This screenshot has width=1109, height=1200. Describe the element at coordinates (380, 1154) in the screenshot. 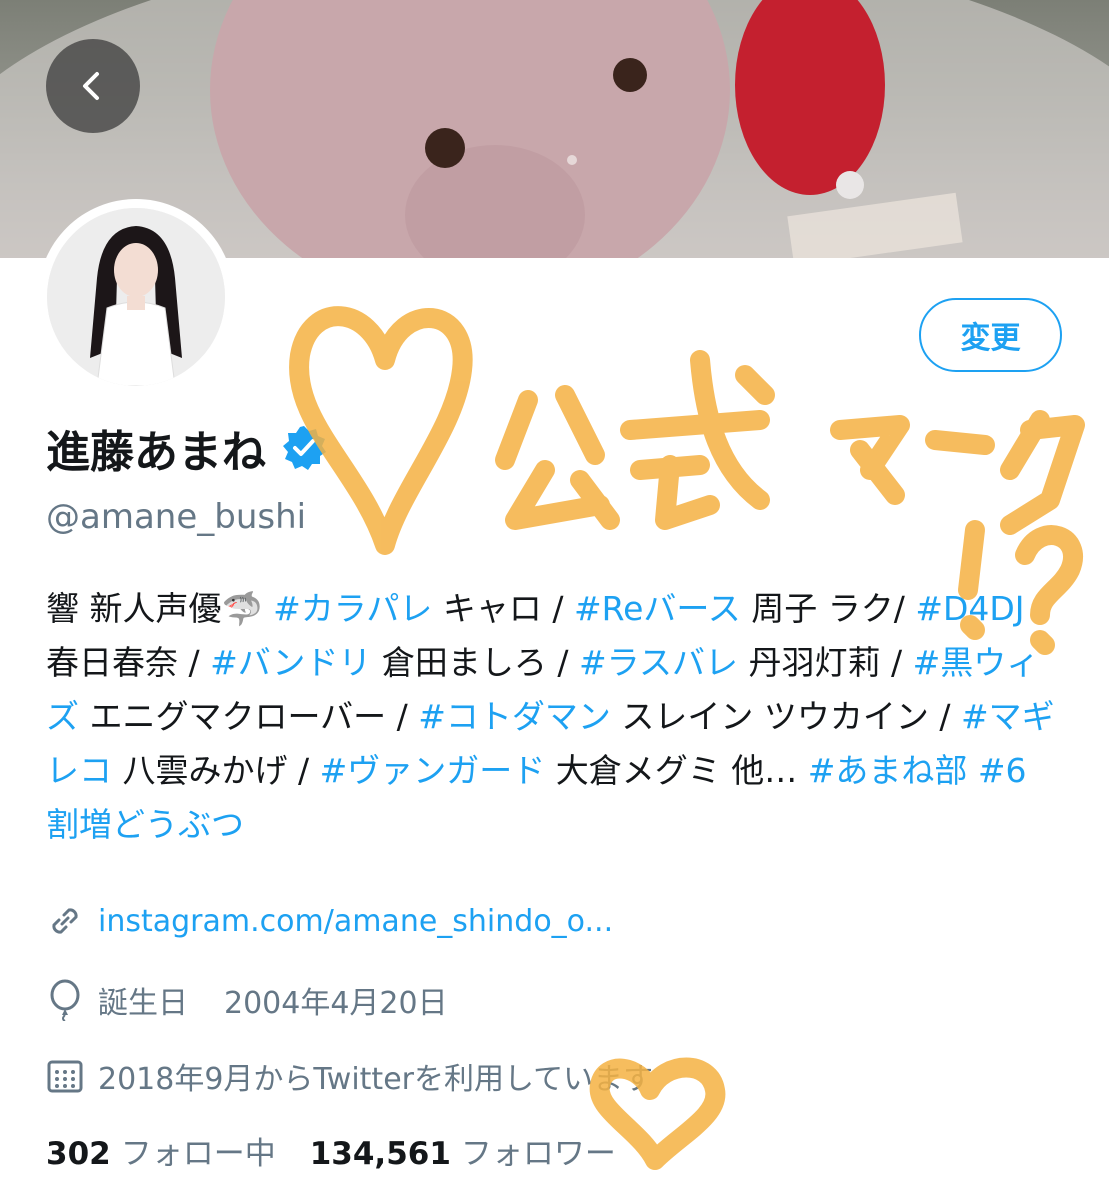

I see `followers-count: 134,561` at that location.